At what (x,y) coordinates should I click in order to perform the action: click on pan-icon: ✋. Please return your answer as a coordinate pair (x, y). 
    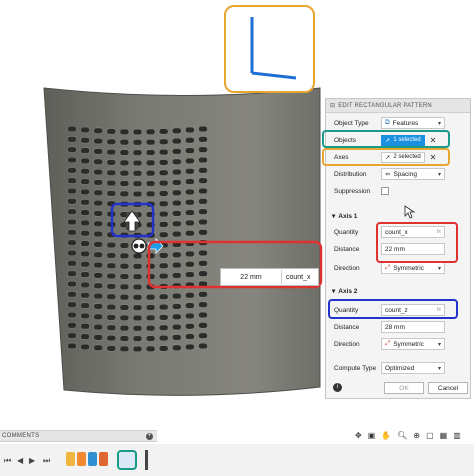
    Looking at the image, I should click on (386, 435).